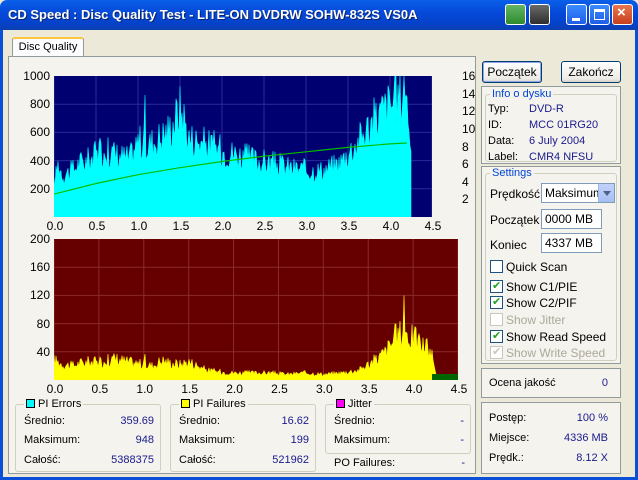 Image resolution: width=638 pixels, height=480 pixels. I want to click on chart1-y2-tick: 2, so click(465, 199).